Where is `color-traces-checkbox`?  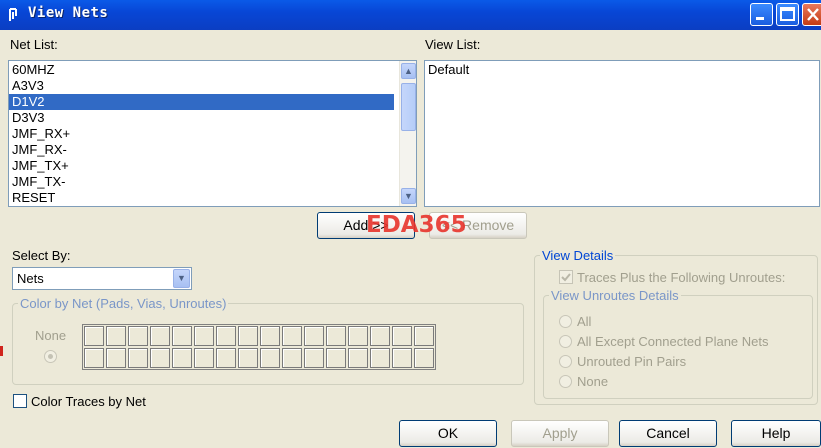 color-traces-checkbox is located at coordinates (20, 401).